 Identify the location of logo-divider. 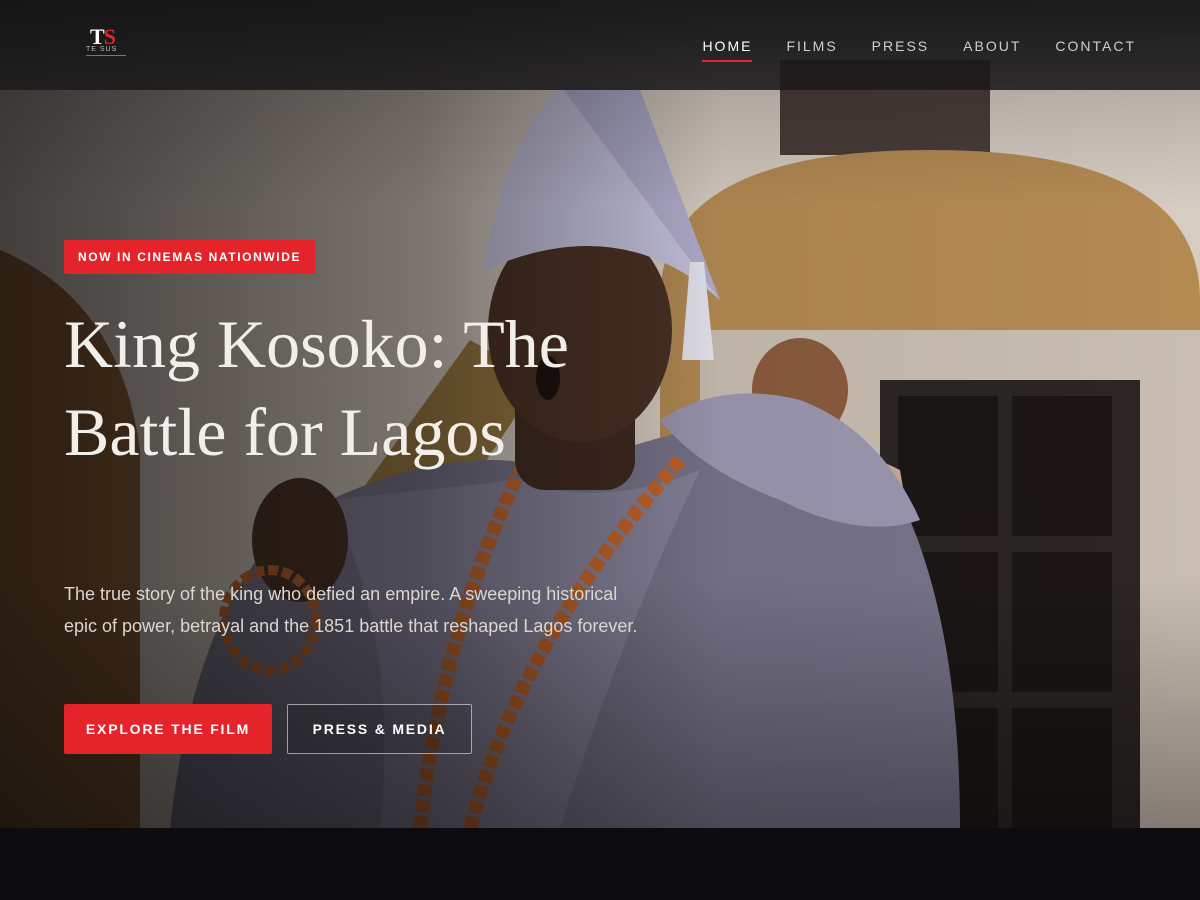
(106, 55).